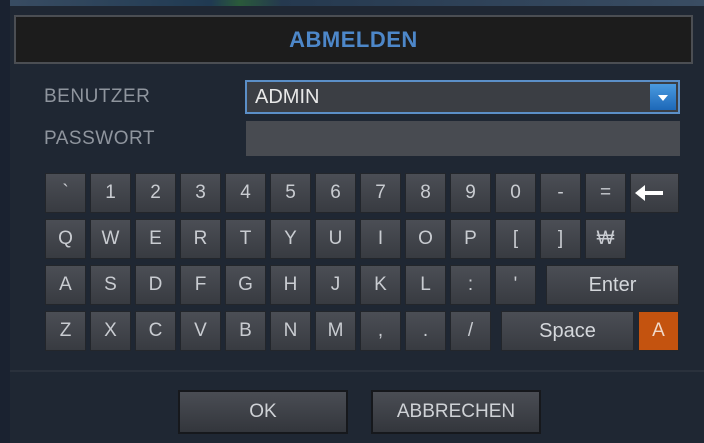 This screenshot has width=704, height=443. What do you see at coordinates (605, 193) in the screenshot?
I see `key-equals: =` at bounding box center [605, 193].